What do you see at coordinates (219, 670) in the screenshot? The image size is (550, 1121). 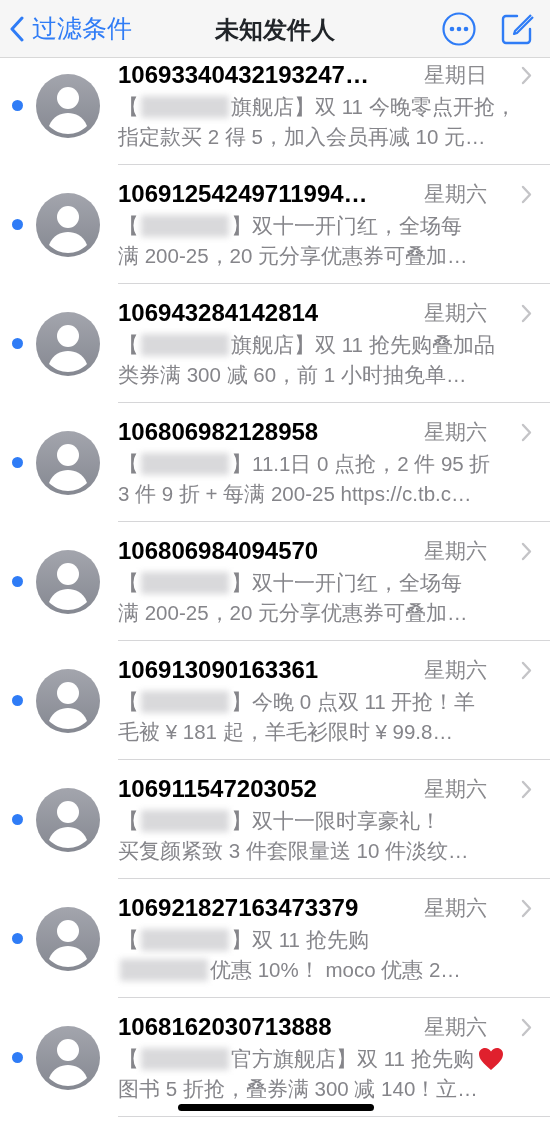 I see `sender-name: 106913090163361` at bounding box center [219, 670].